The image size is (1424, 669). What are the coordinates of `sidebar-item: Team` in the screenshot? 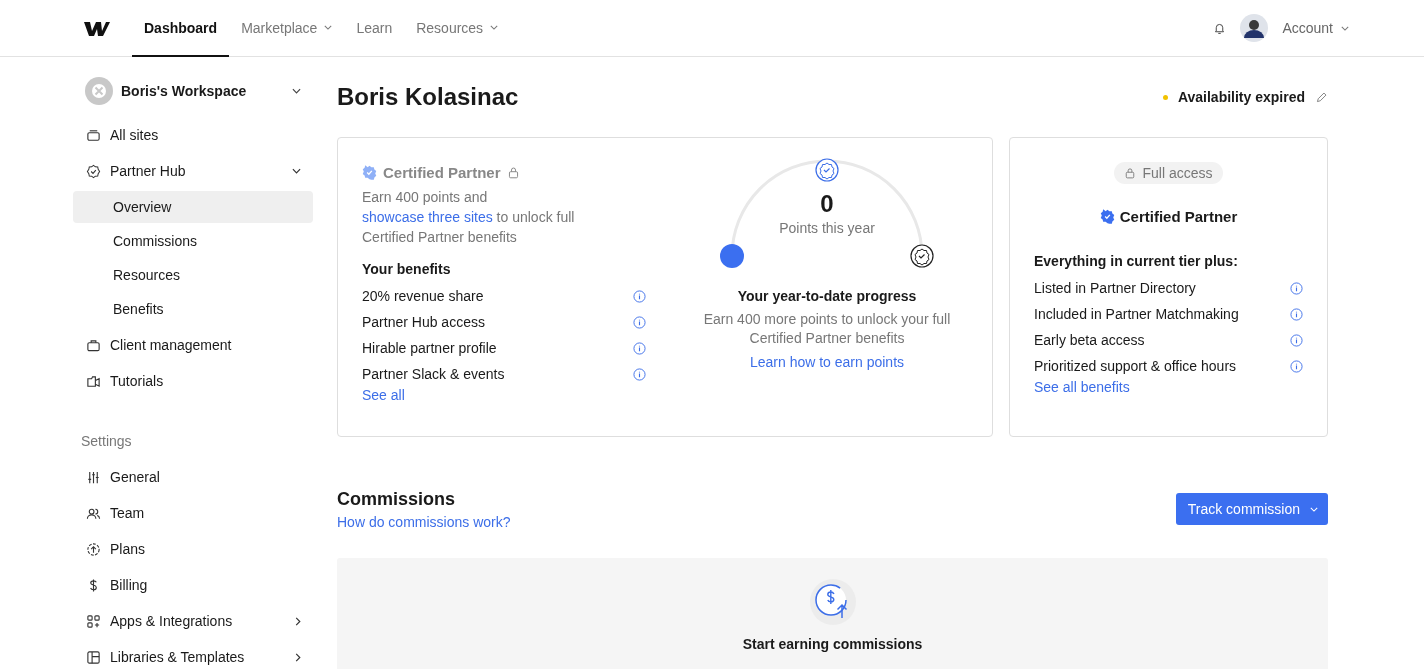 It's located at (205, 513).